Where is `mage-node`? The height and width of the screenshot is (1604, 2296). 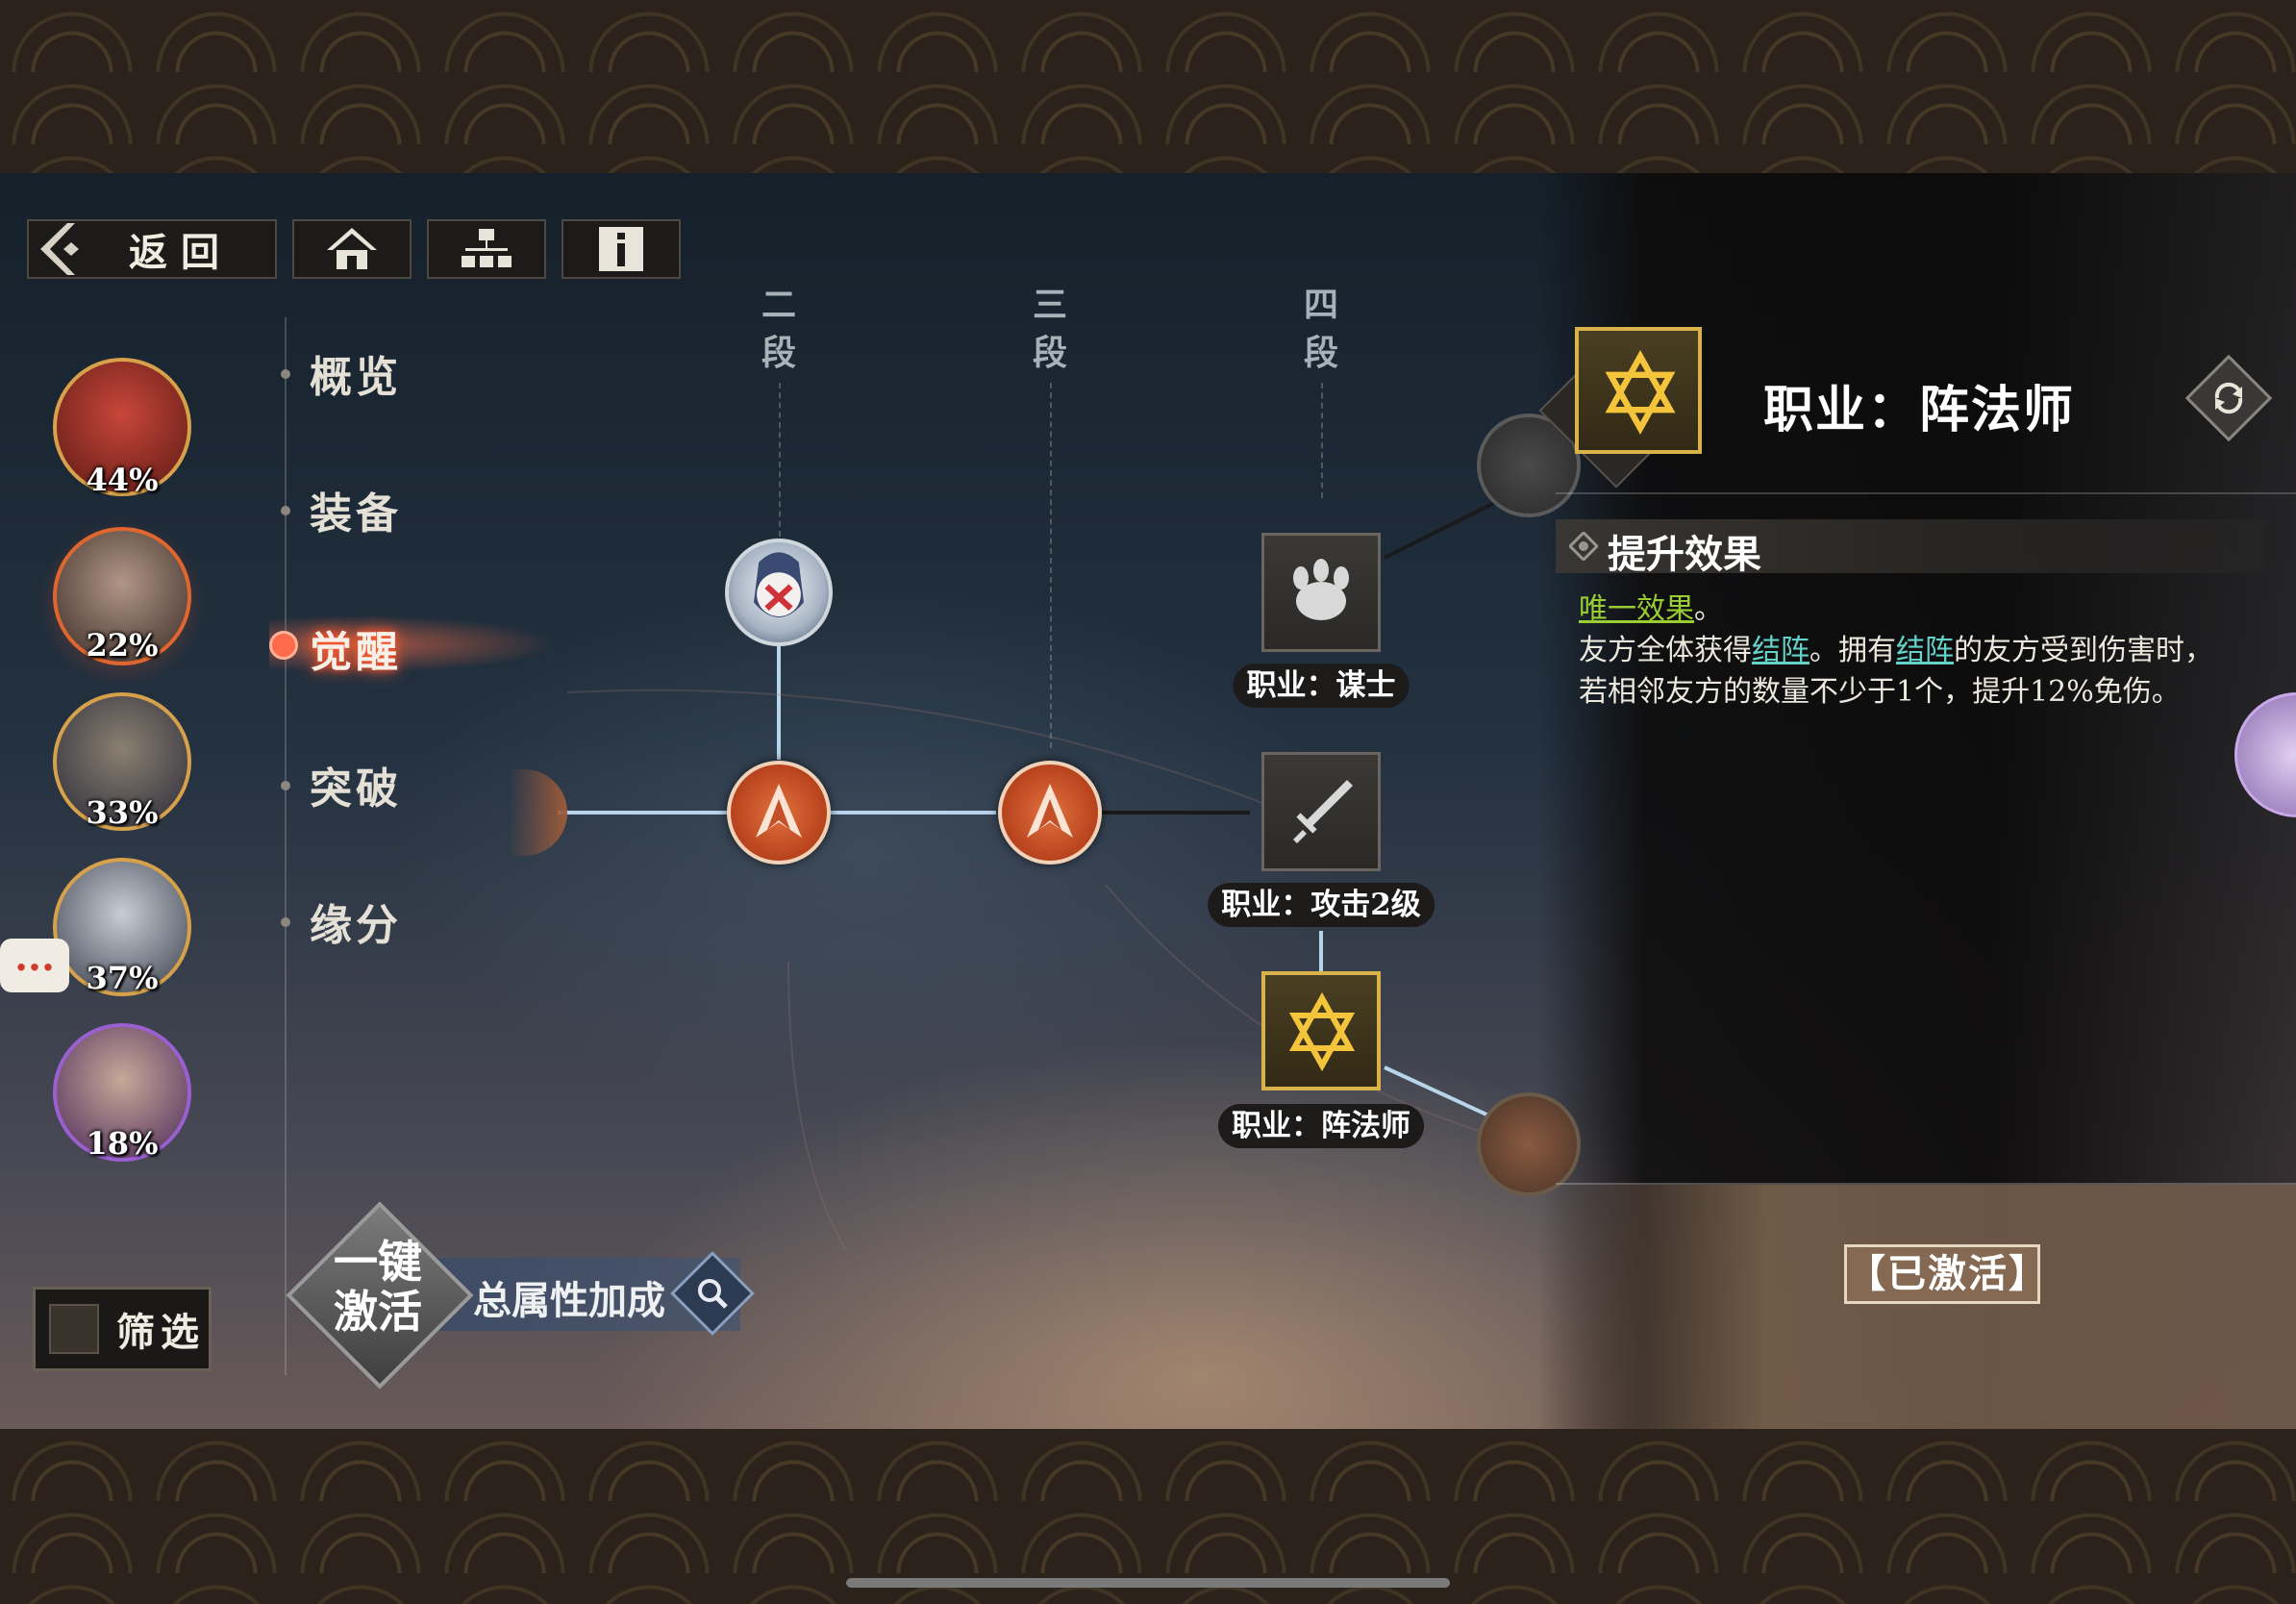 mage-node is located at coordinates (1321, 1030).